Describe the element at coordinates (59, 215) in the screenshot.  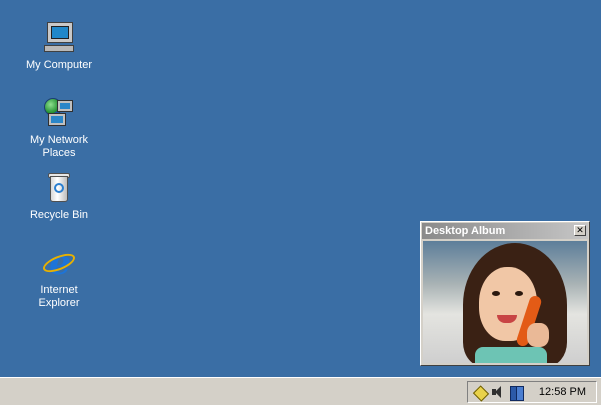
I see `desktop-icon-label: Recycle Bin` at that location.